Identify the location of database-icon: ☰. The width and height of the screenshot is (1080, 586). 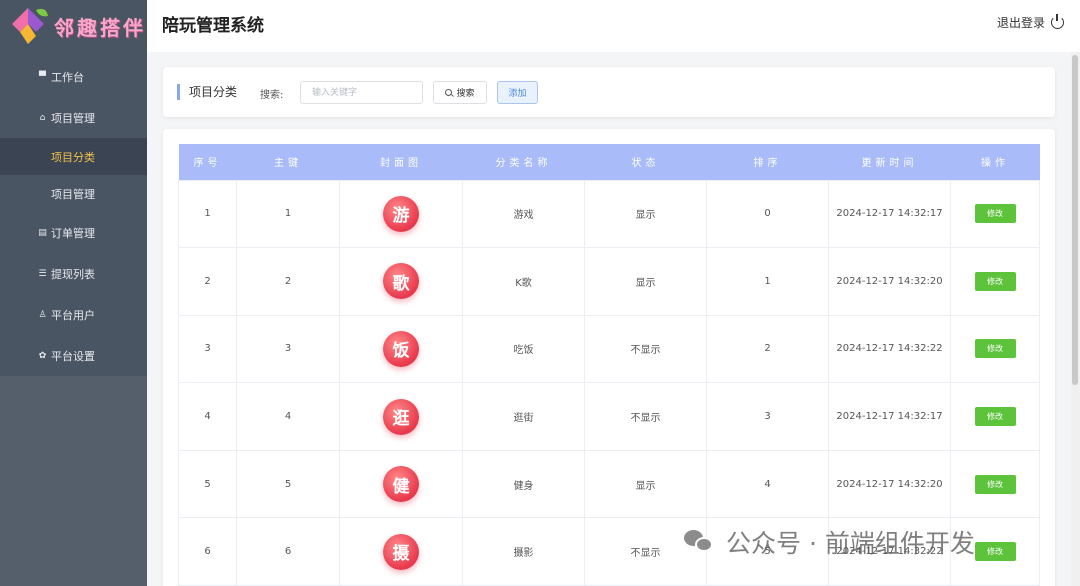
(42, 273).